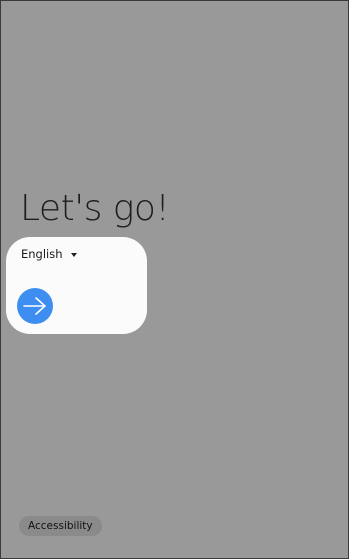  Describe the element at coordinates (76, 285) in the screenshot. I see `setup-card: English` at that location.